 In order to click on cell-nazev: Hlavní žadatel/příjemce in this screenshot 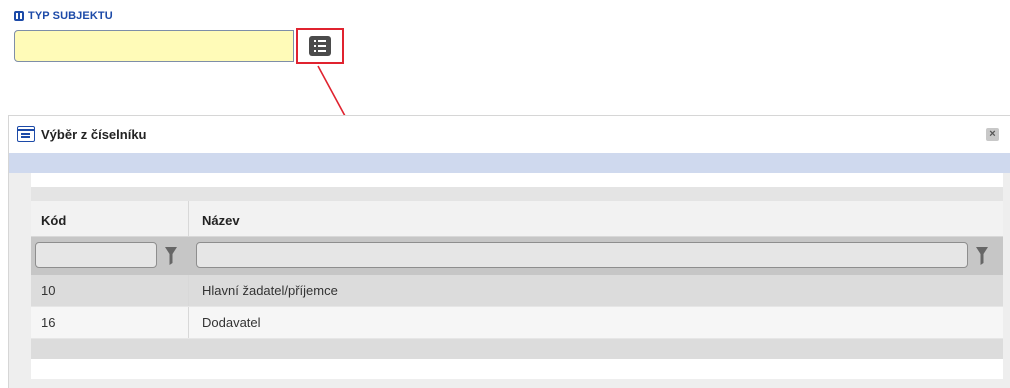, I will do `click(270, 290)`.